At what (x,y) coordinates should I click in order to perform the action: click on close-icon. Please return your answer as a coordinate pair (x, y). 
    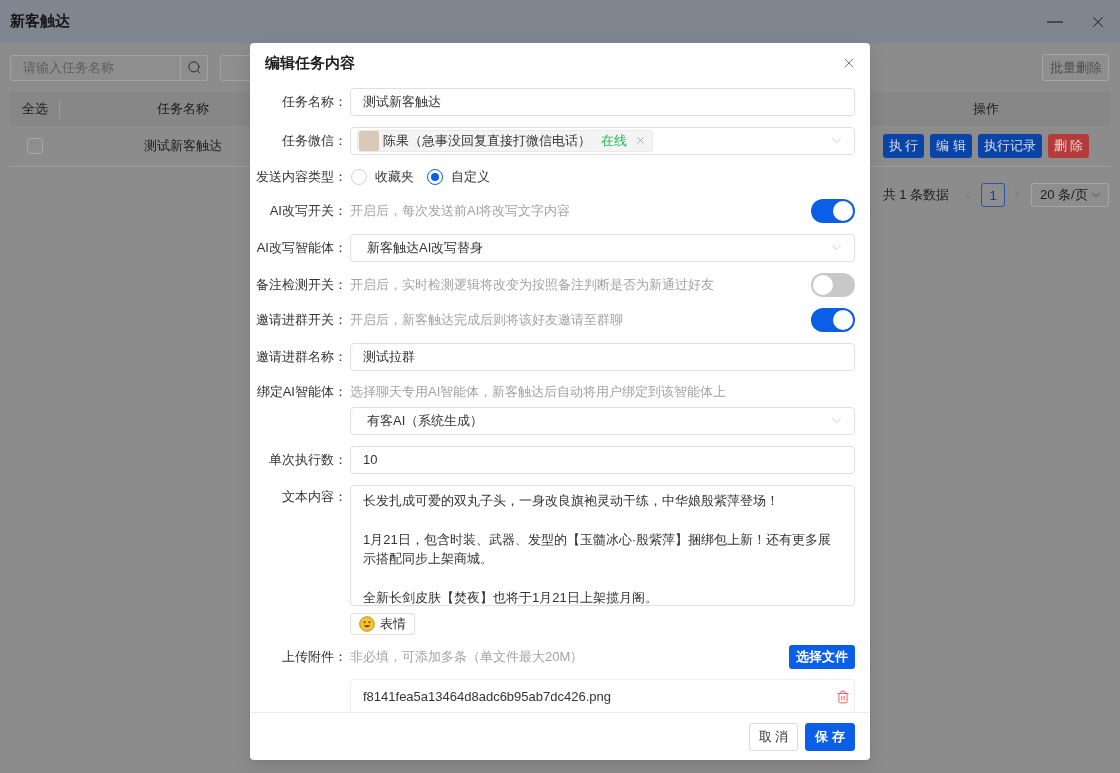
    Looking at the image, I should click on (640, 141).